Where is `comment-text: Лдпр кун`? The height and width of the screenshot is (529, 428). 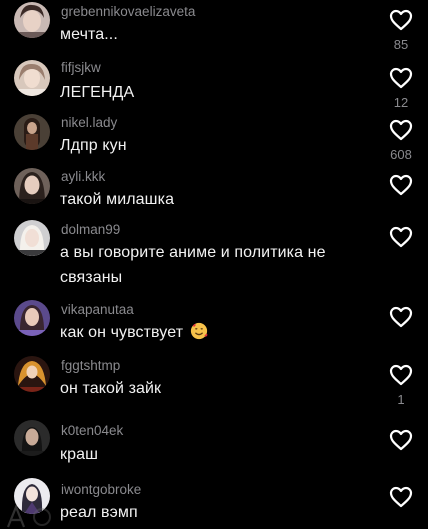
comment-text: Лдпр кун is located at coordinates (93, 145).